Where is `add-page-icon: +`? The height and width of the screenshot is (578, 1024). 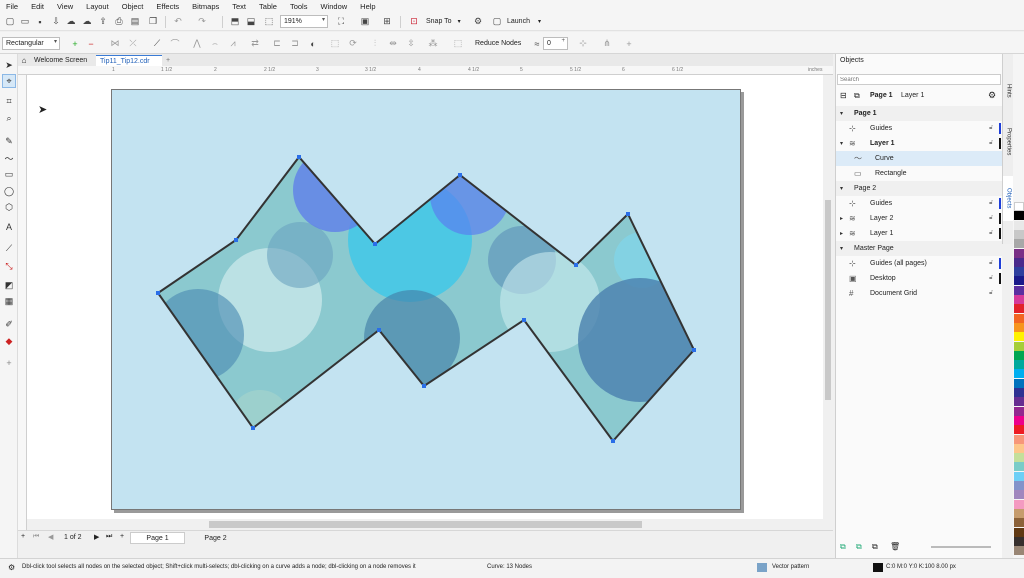 add-page-icon: + is located at coordinates (23, 536).